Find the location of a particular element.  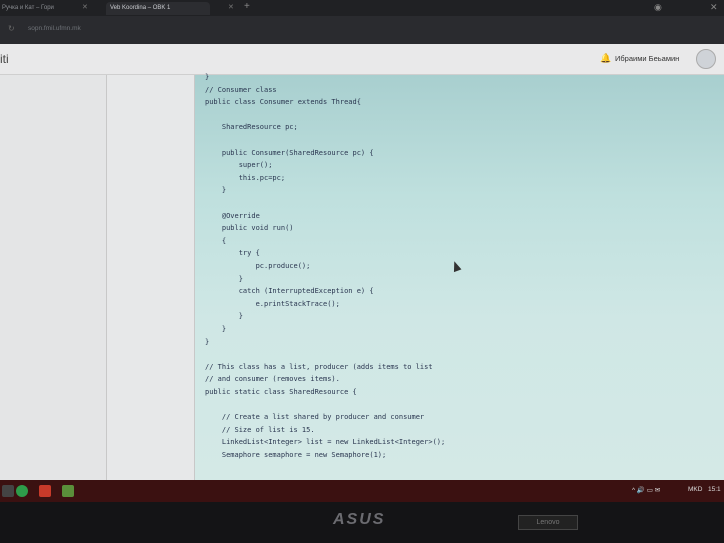

code-line: // Consumer class is located at coordinates (241, 89).